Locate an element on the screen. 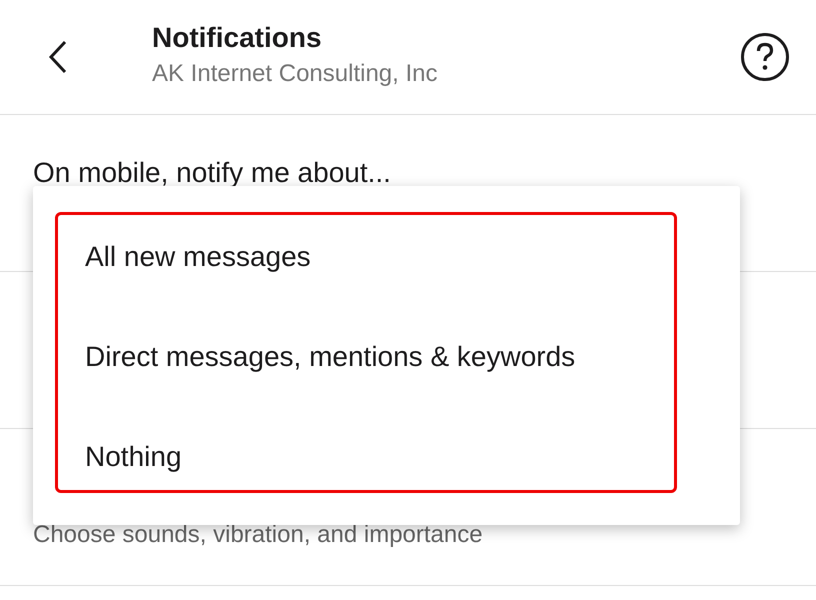  help-icon is located at coordinates (765, 57).